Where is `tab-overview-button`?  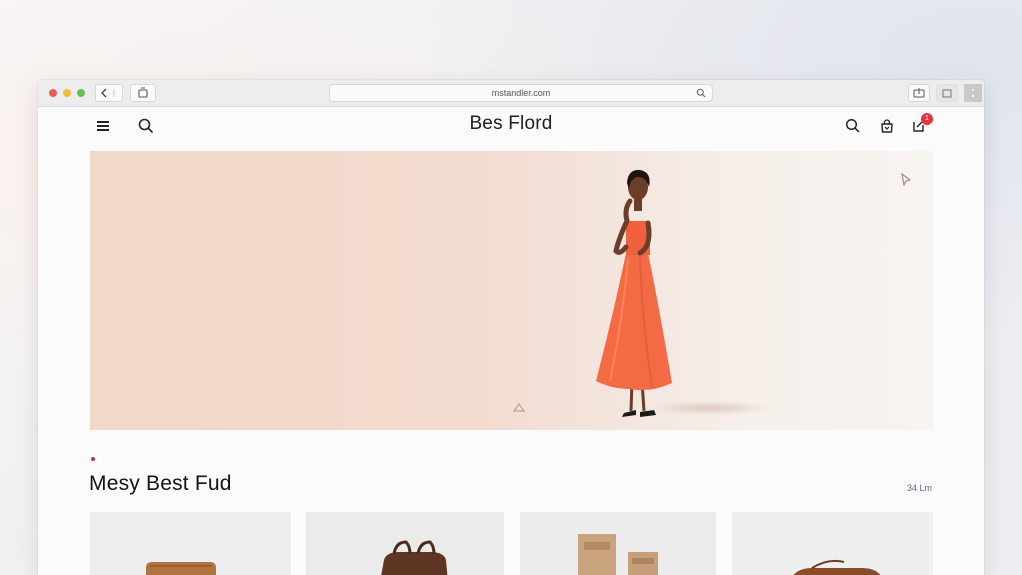
tab-overview-button is located at coordinates (143, 93).